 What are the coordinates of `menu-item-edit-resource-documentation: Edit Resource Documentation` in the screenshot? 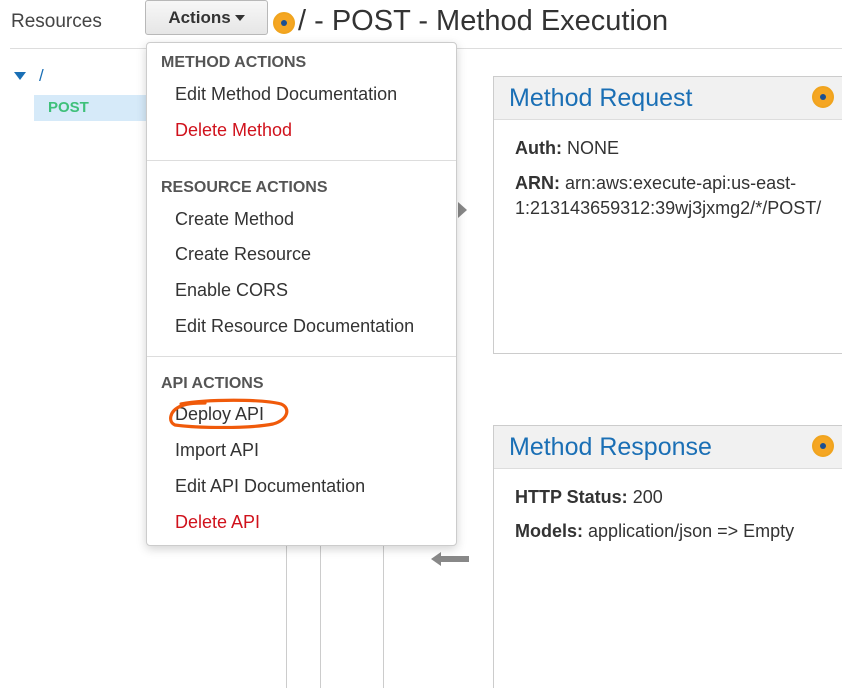 It's located at (294, 326).